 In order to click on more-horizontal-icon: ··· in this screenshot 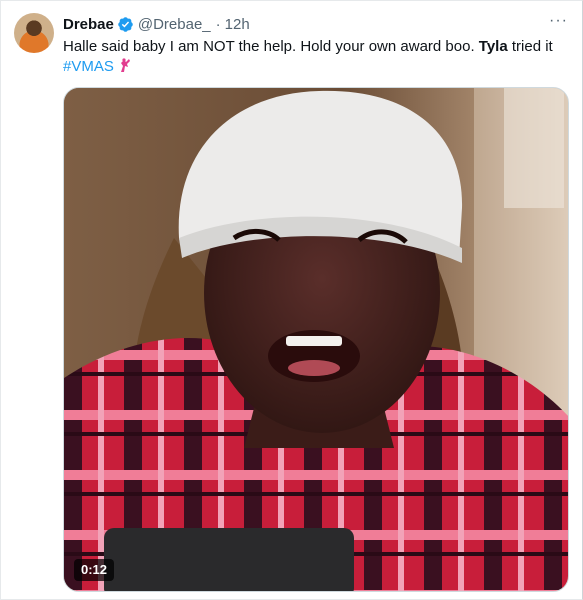, I will do `click(558, 21)`.